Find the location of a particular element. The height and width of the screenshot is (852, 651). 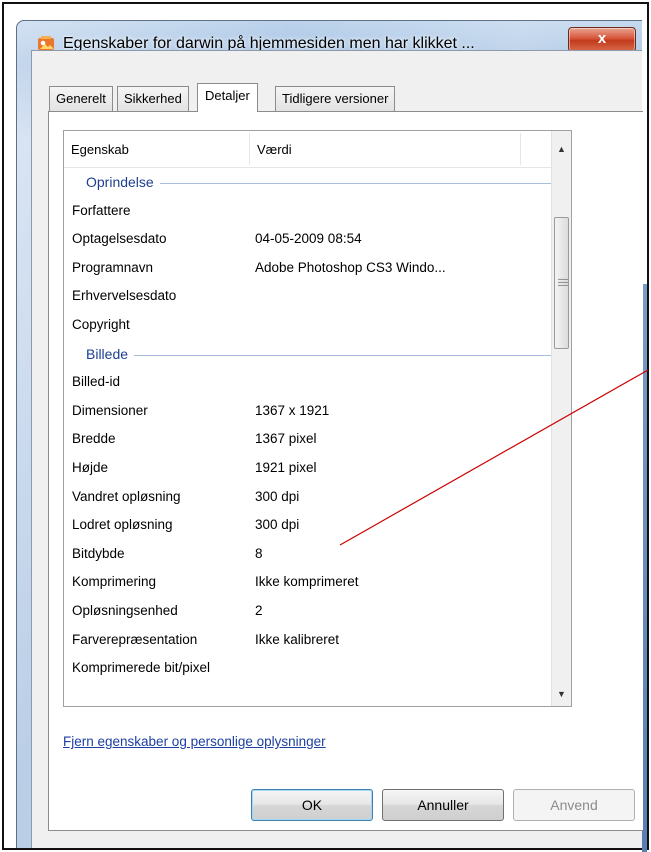

property-name: Komprimering is located at coordinates (114, 582).